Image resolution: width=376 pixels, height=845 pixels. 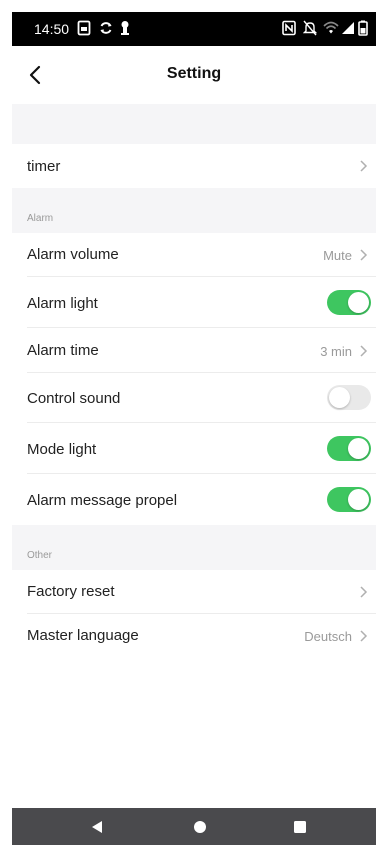 What do you see at coordinates (194, 166) in the screenshot?
I see `timer-row: timer` at bounding box center [194, 166].